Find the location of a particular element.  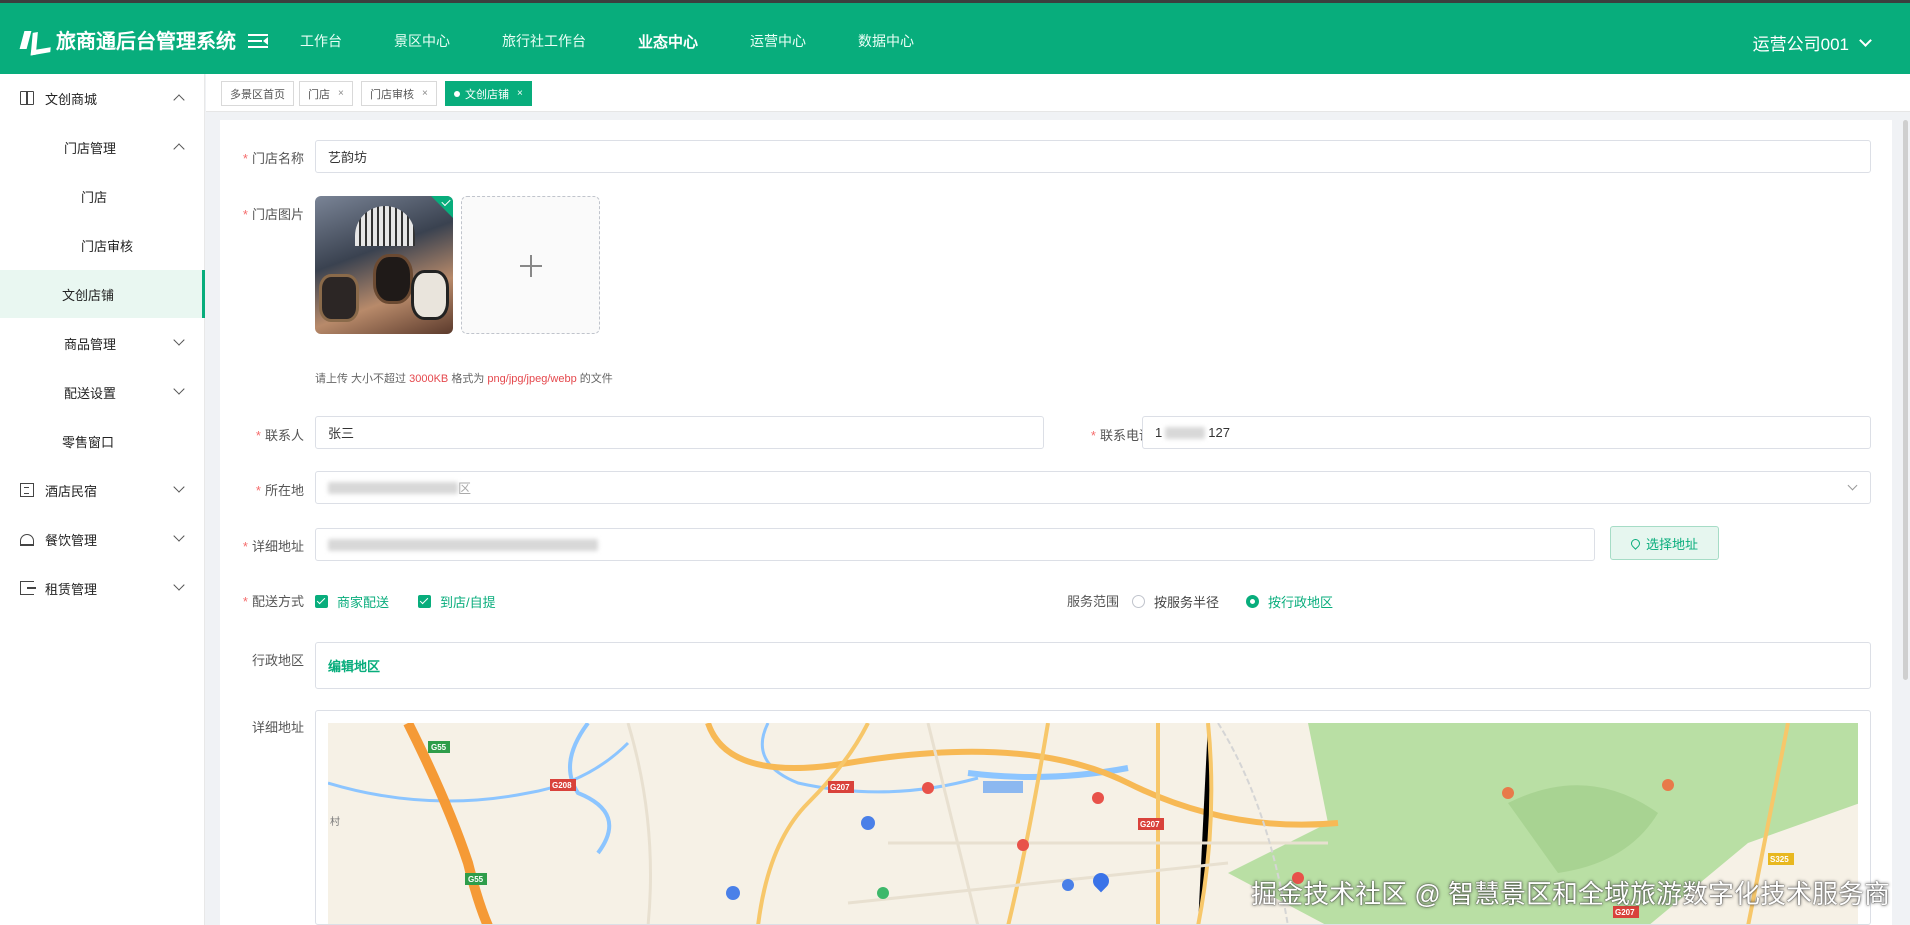

sidebar-item-label: 门店审核 is located at coordinates (107, 246).